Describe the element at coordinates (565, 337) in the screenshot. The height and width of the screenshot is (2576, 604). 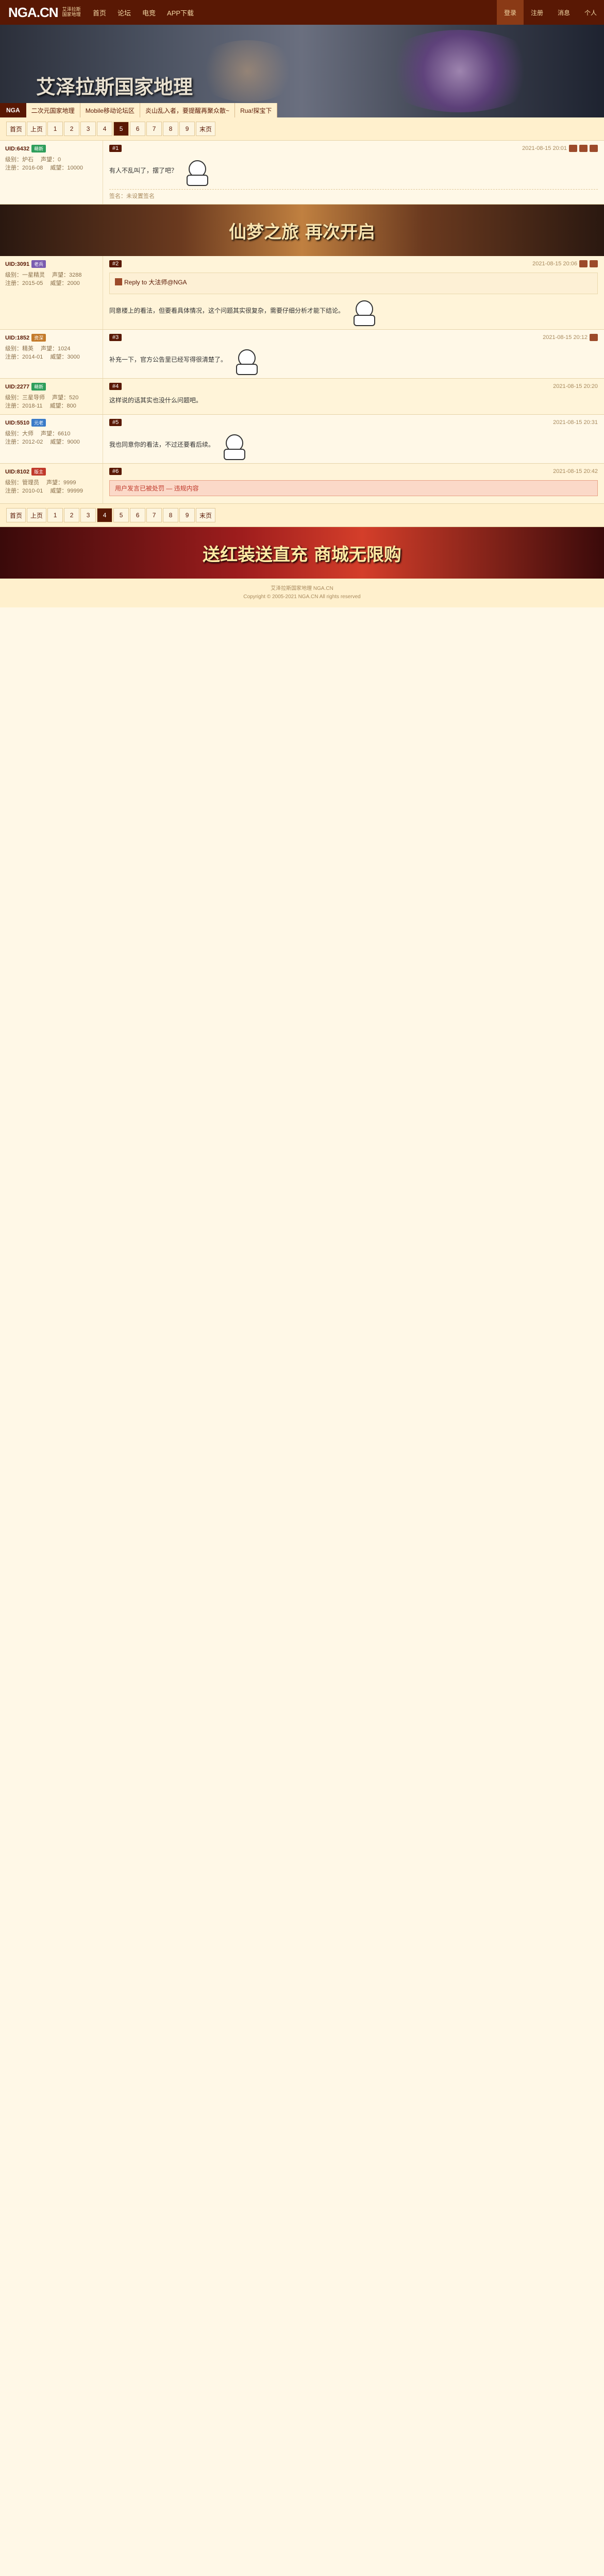
I see `post-time: 2021-08-15 20:12` at that location.